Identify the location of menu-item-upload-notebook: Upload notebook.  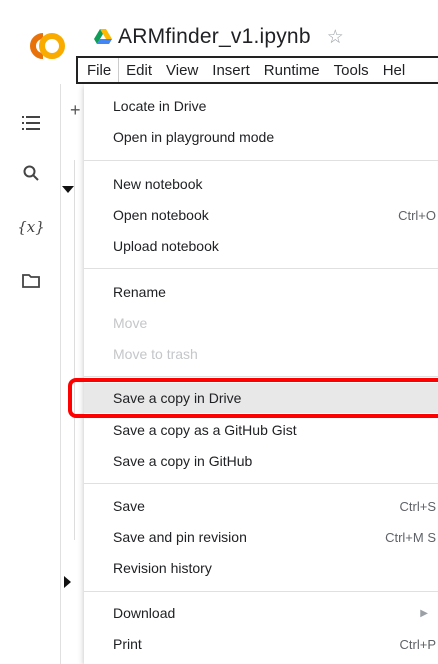
(261, 246).